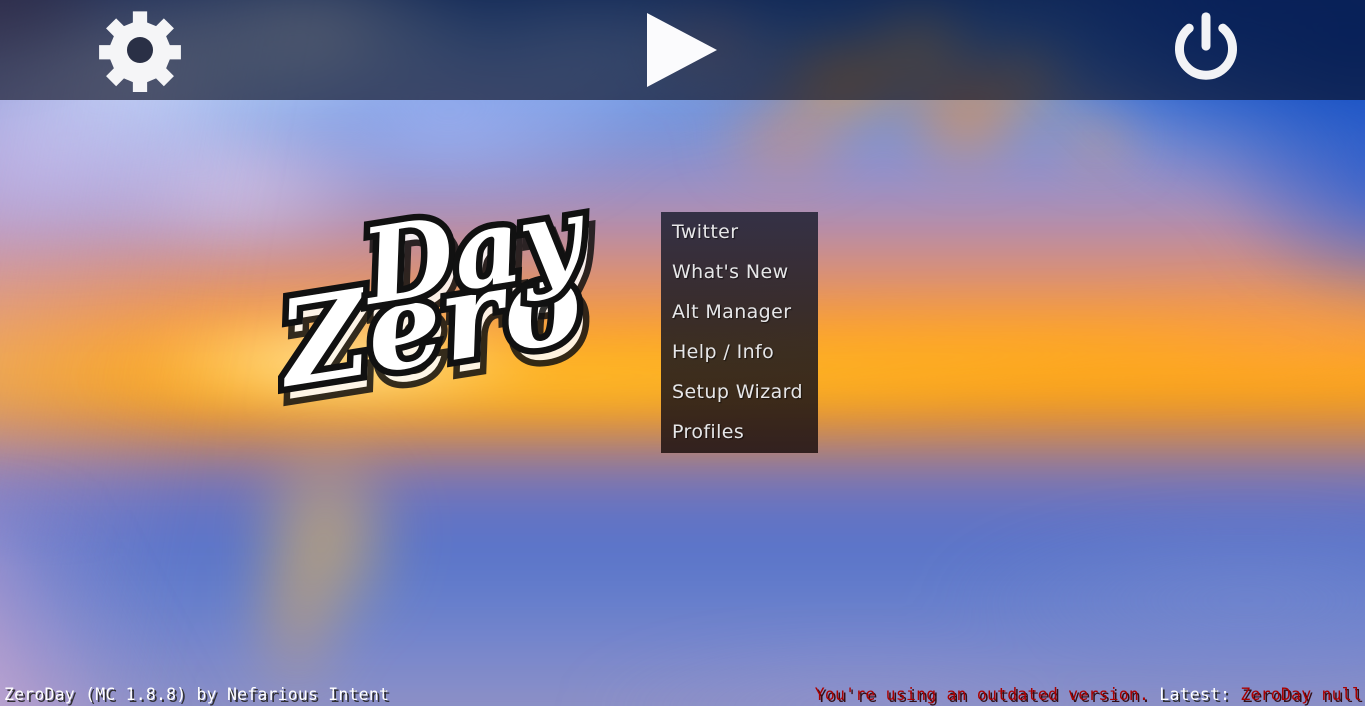 This screenshot has width=1365, height=706. Describe the element at coordinates (705, 232) in the screenshot. I see `menu-item-label: Twitter` at that location.